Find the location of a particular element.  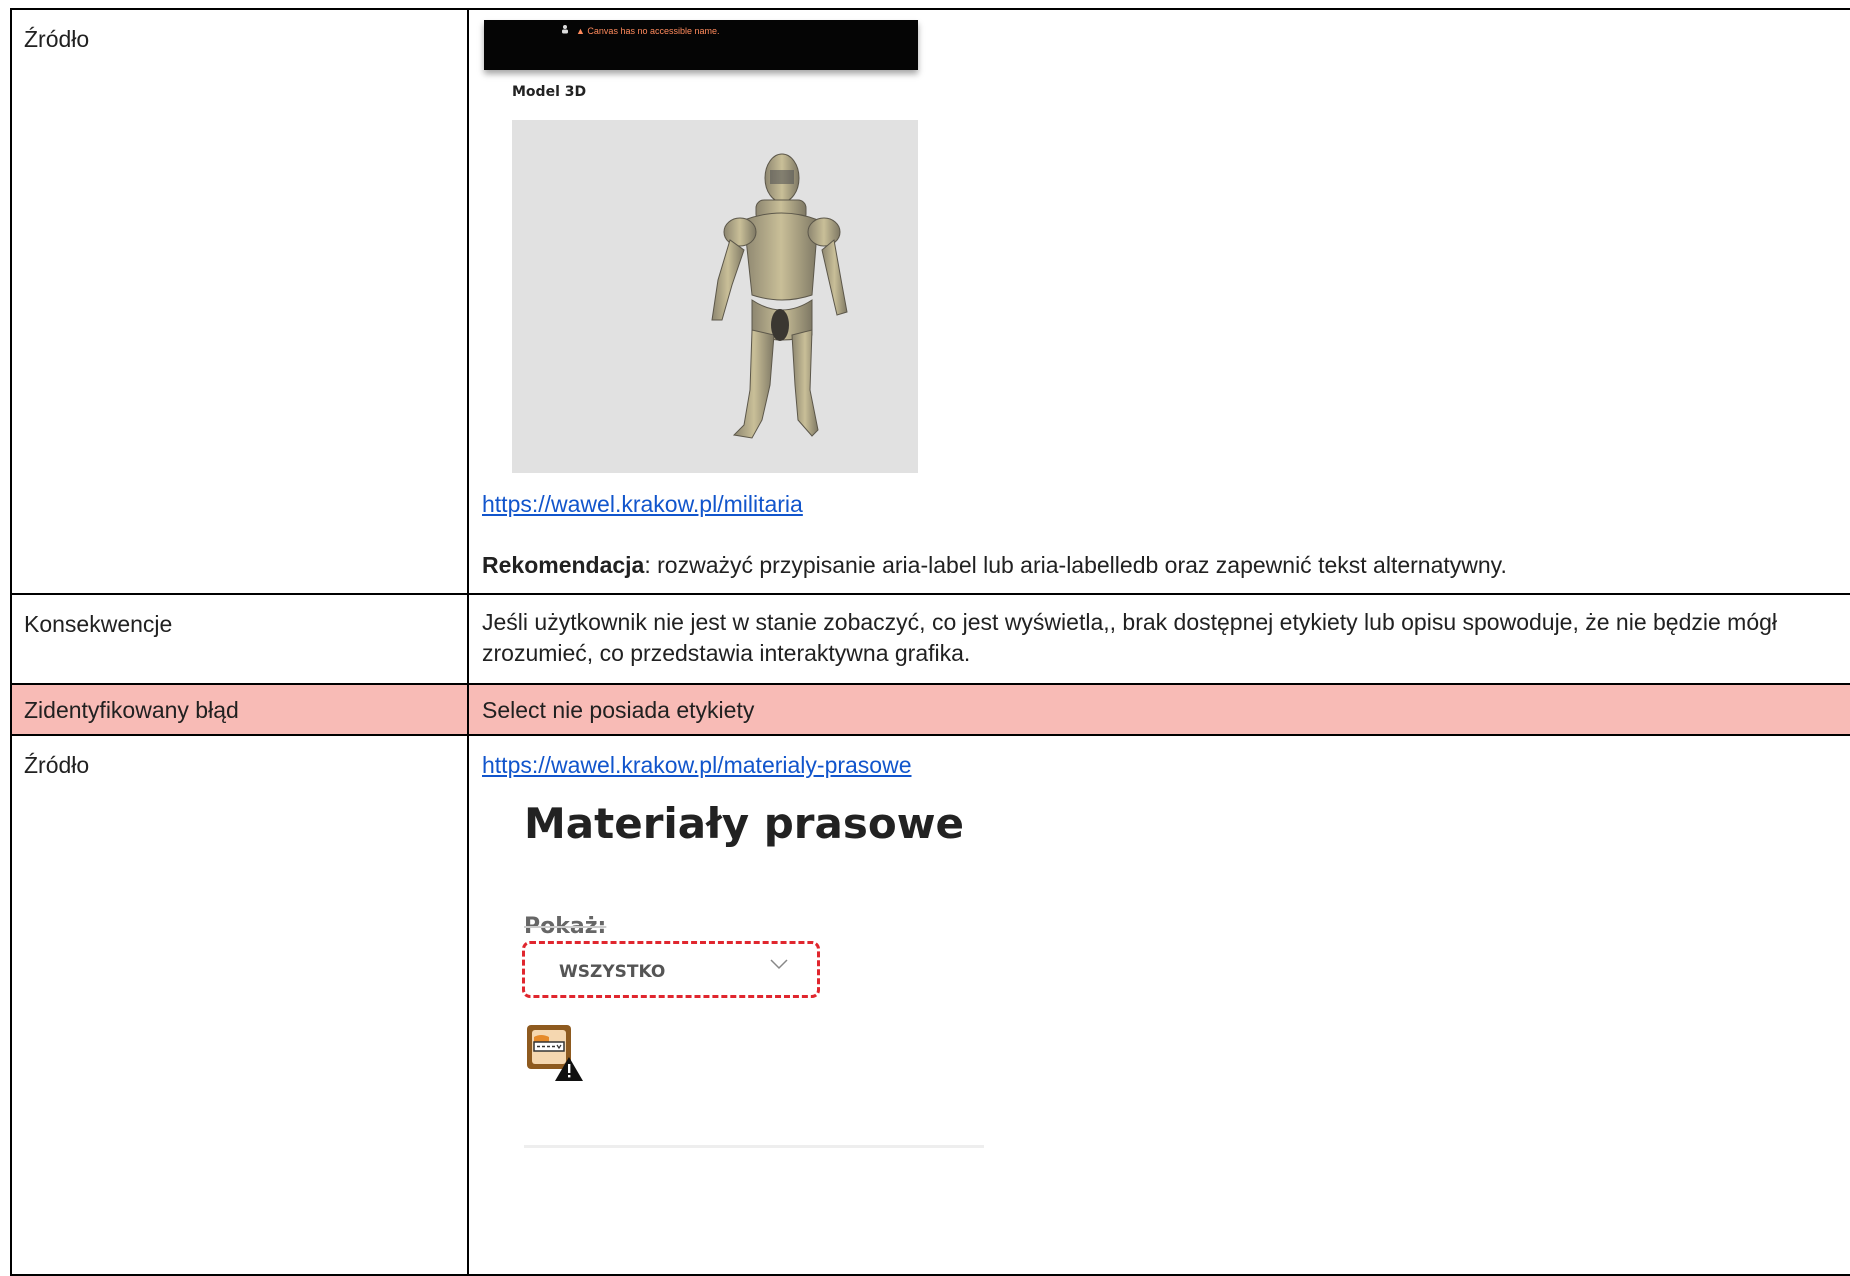

militaria-link: https://wawel.krakow.pl/militaria is located at coordinates (642, 504).